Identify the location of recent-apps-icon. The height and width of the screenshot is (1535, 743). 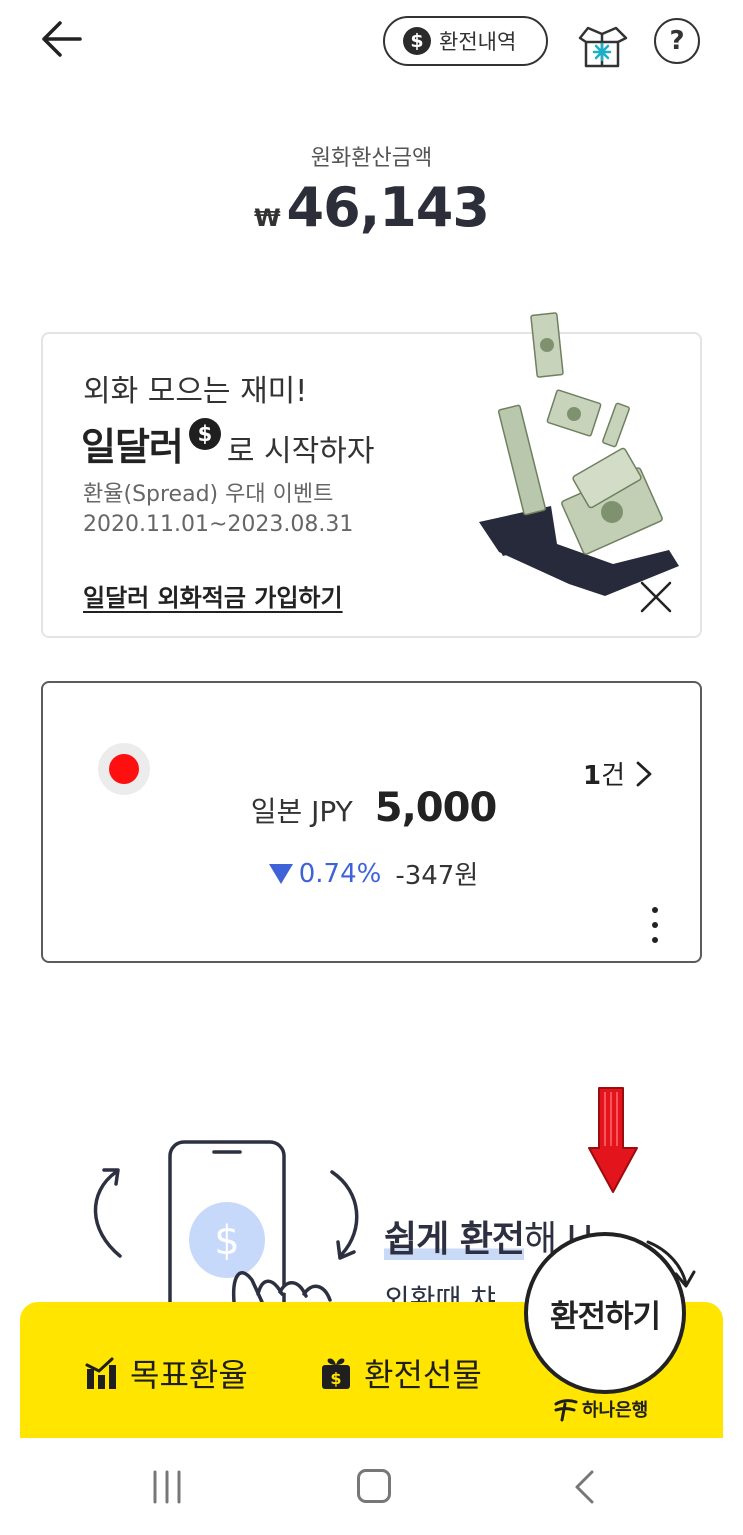
(167, 1487).